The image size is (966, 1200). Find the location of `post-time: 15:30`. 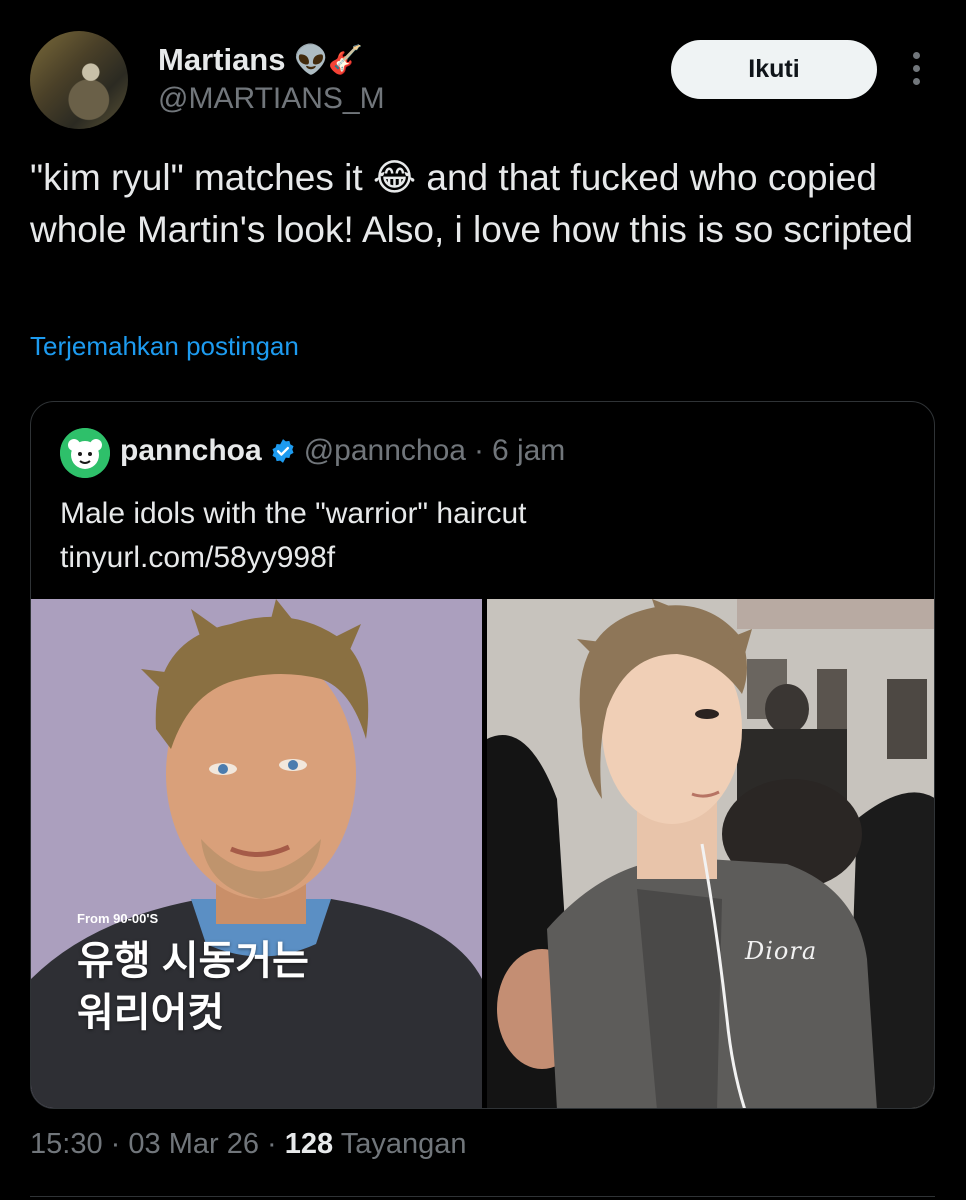

post-time: 15:30 is located at coordinates (66, 1144).